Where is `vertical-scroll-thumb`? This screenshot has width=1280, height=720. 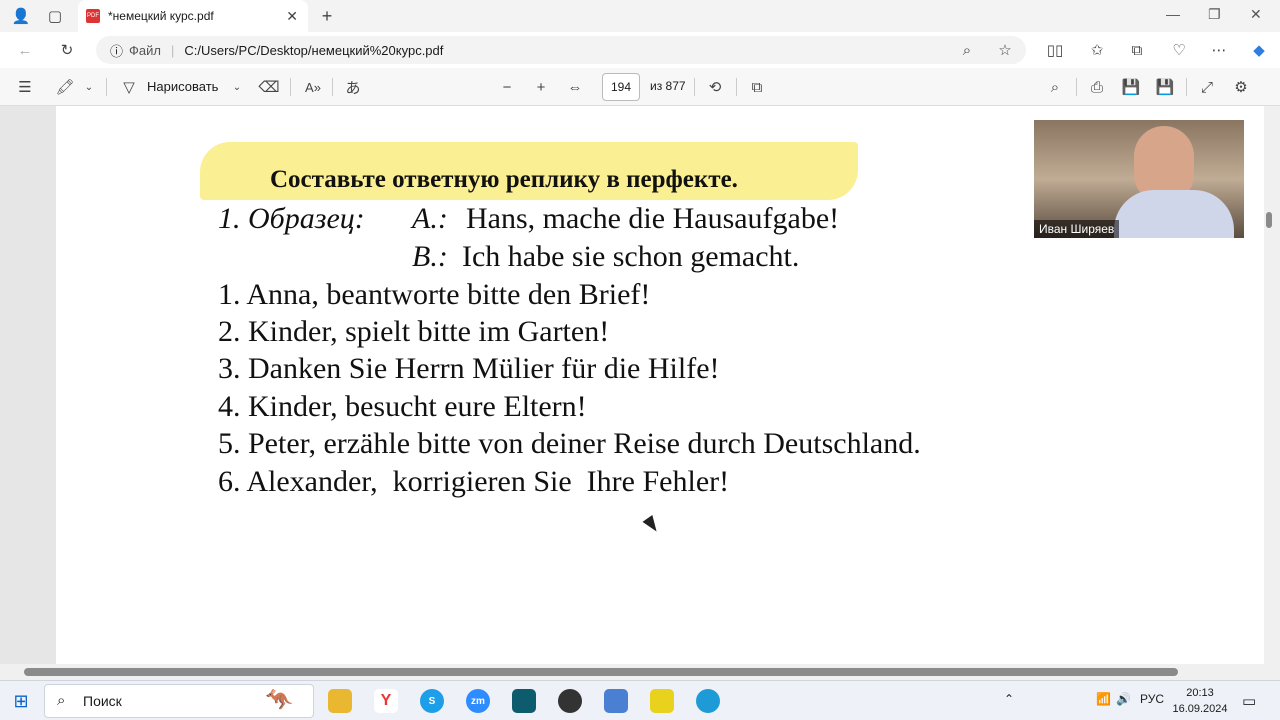 vertical-scroll-thumb is located at coordinates (1269, 220).